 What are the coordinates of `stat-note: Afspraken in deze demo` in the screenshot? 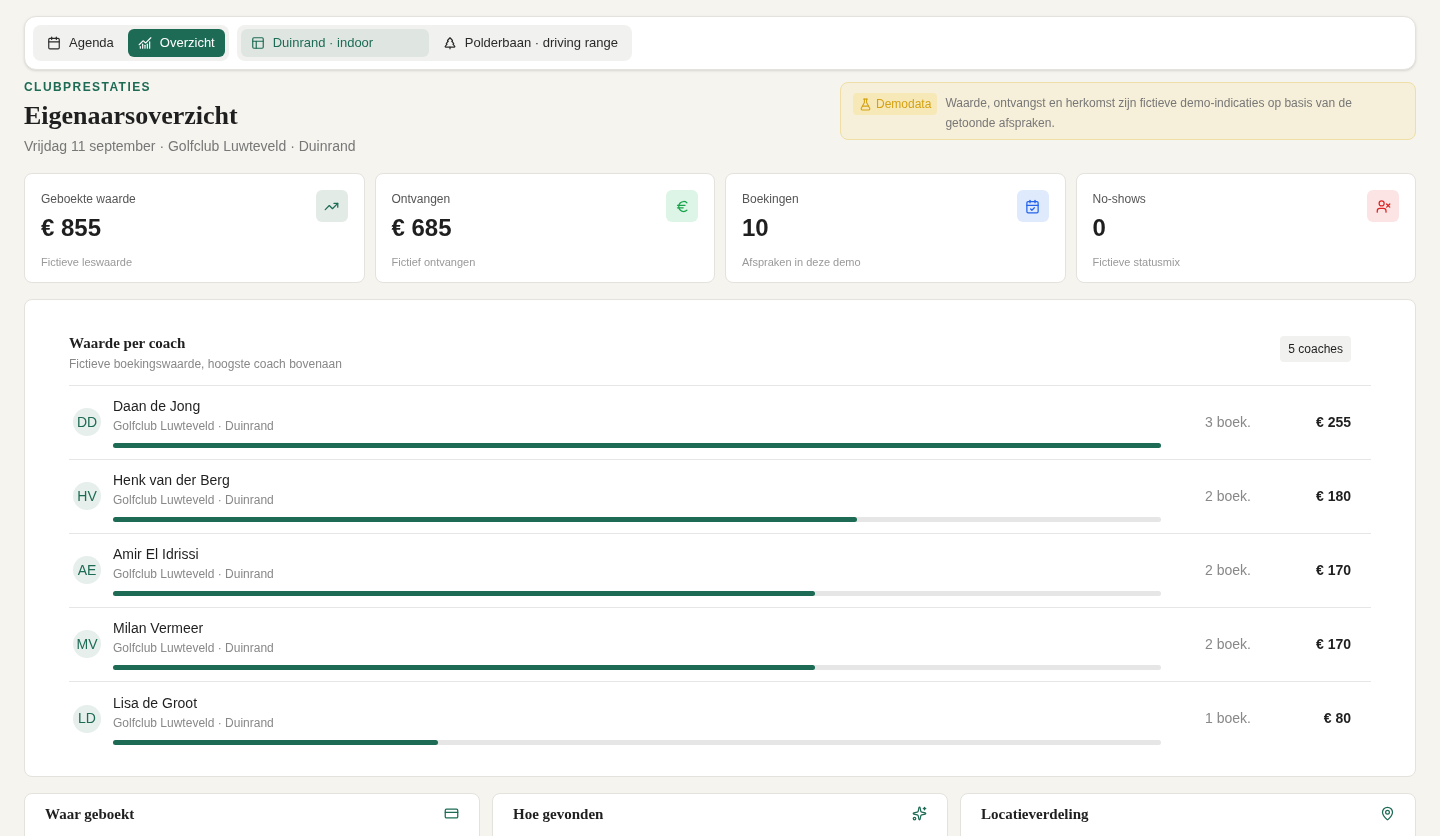 It's located at (802, 262).